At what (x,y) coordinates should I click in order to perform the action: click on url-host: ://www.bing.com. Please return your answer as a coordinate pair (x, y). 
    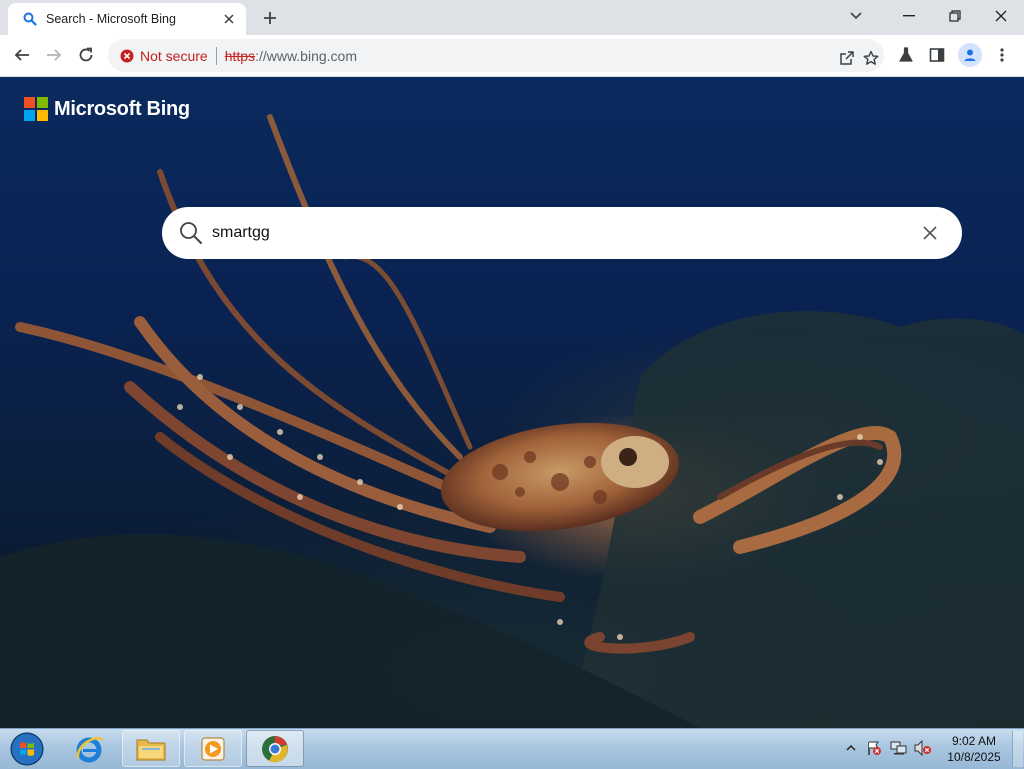
    Looking at the image, I should click on (306, 55).